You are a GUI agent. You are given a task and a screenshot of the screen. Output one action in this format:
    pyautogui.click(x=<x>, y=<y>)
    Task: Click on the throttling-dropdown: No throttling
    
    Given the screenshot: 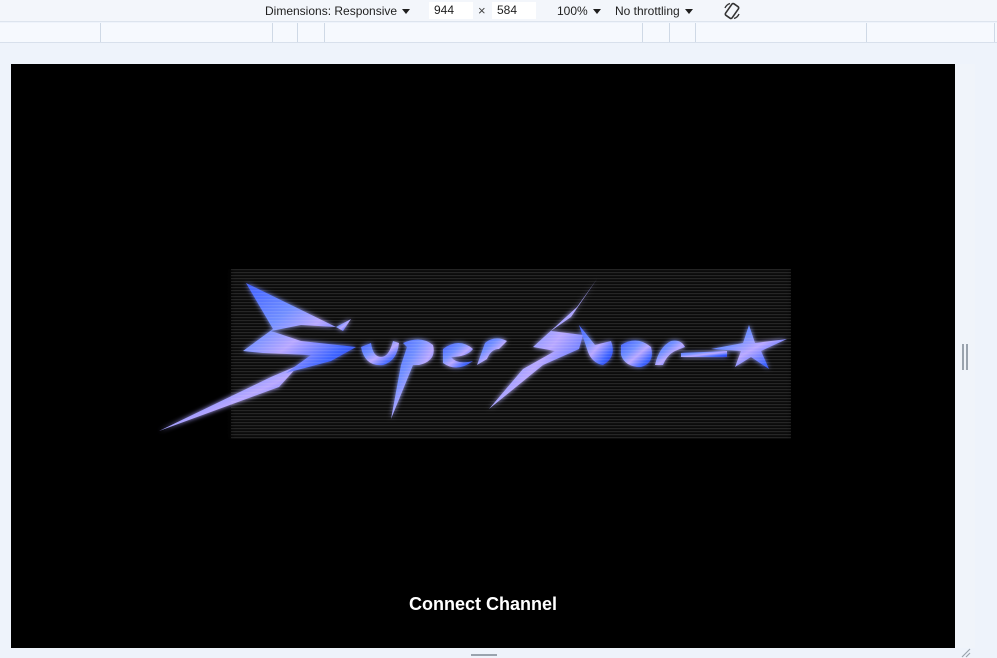 What is the action you would take?
    pyautogui.click(x=654, y=11)
    